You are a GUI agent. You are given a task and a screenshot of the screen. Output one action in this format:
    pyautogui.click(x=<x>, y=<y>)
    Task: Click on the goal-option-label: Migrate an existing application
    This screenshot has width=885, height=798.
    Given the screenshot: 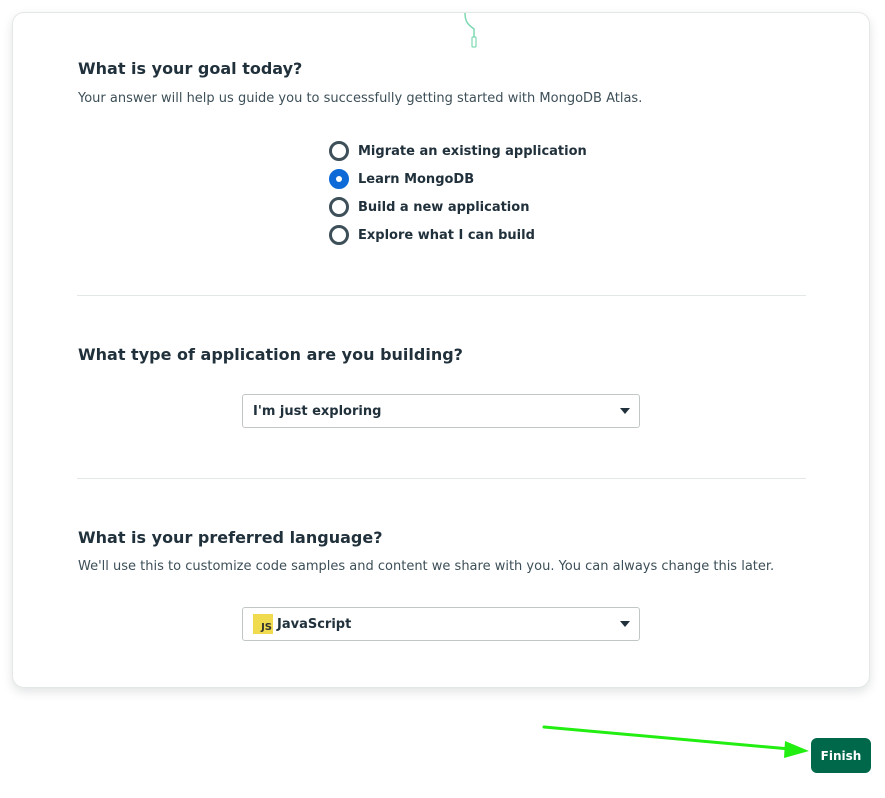 What is the action you would take?
    pyautogui.click(x=472, y=151)
    